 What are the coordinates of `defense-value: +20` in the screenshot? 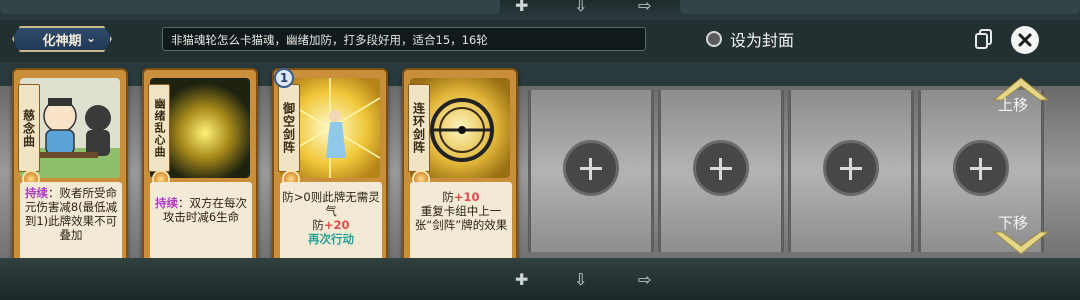 It's located at (336, 225).